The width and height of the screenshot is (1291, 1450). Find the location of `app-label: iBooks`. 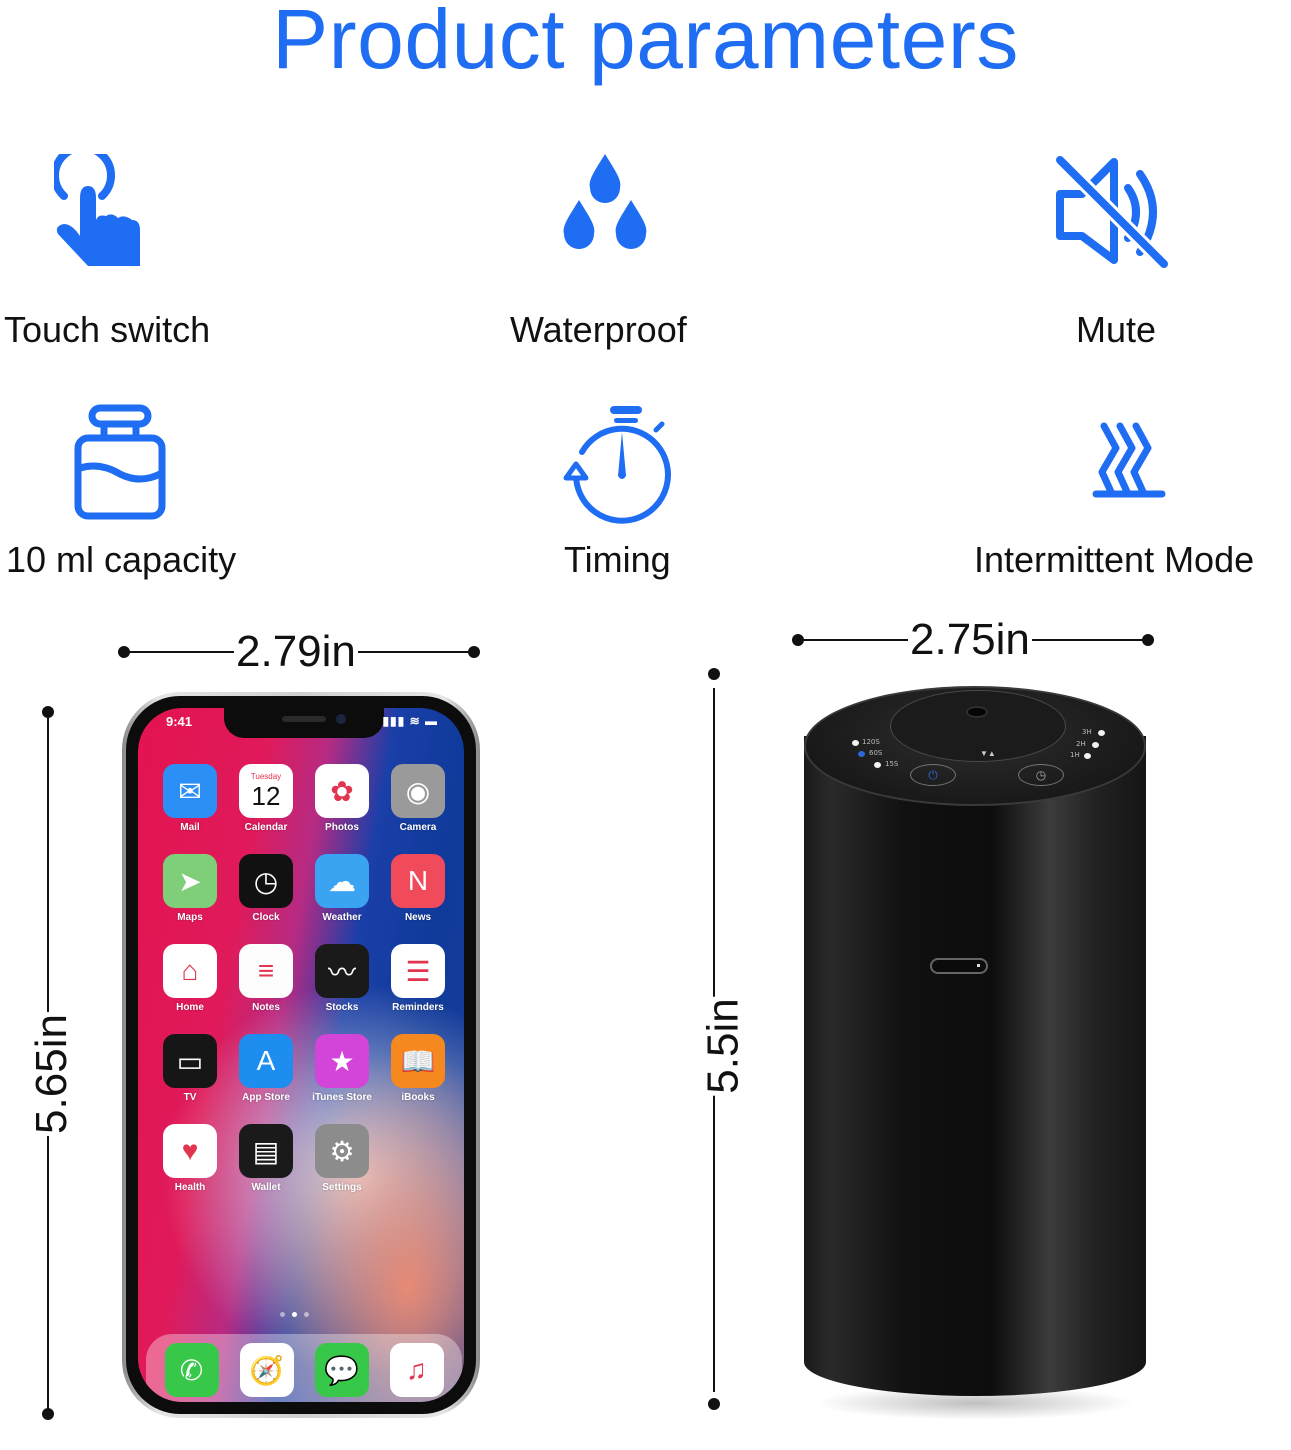

app-label: iBooks is located at coordinates (418, 1097).